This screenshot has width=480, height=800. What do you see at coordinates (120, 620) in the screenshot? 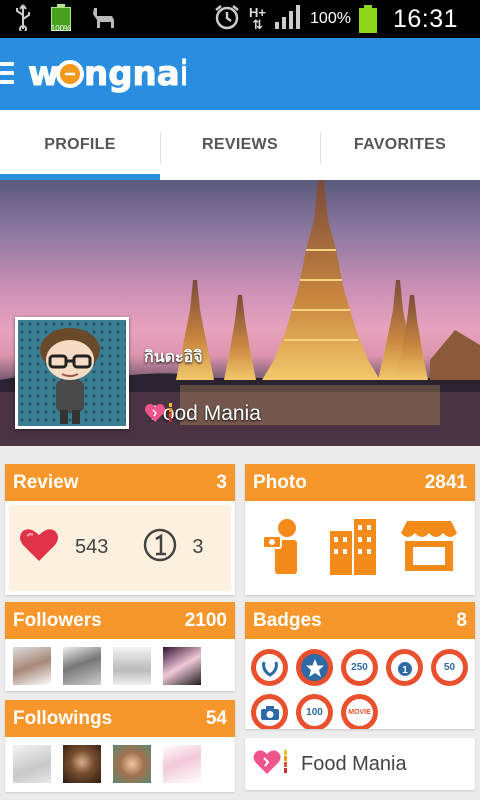
I see `followers-card-header: Followers 2100` at bounding box center [120, 620].